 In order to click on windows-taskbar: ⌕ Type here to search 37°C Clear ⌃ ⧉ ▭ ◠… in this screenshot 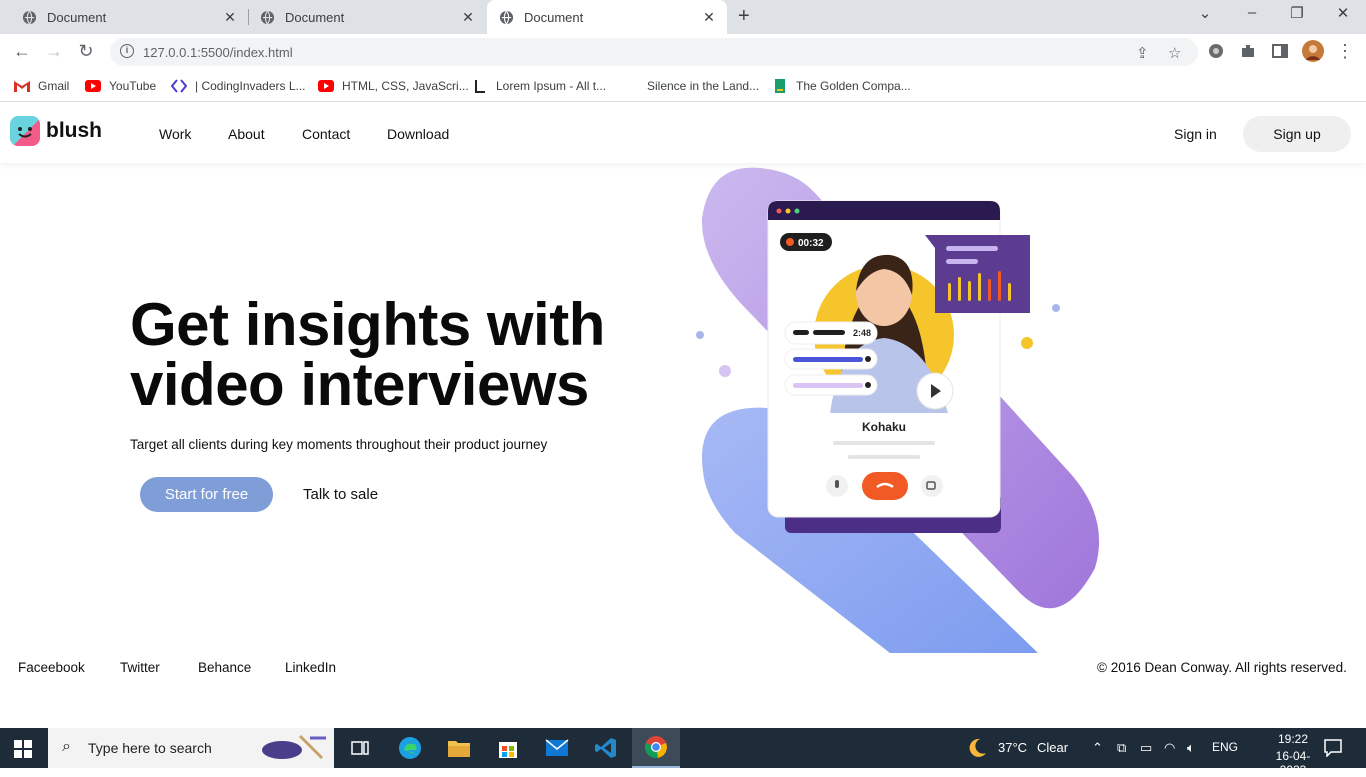, I will do `click(683, 752)`.